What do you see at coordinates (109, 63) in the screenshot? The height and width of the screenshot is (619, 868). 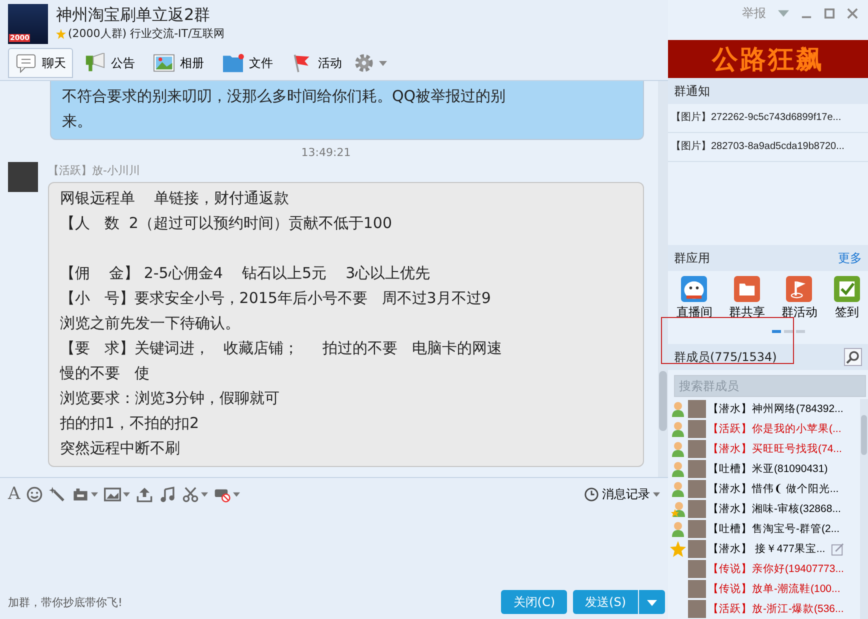 I see `tab: 公告` at bounding box center [109, 63].